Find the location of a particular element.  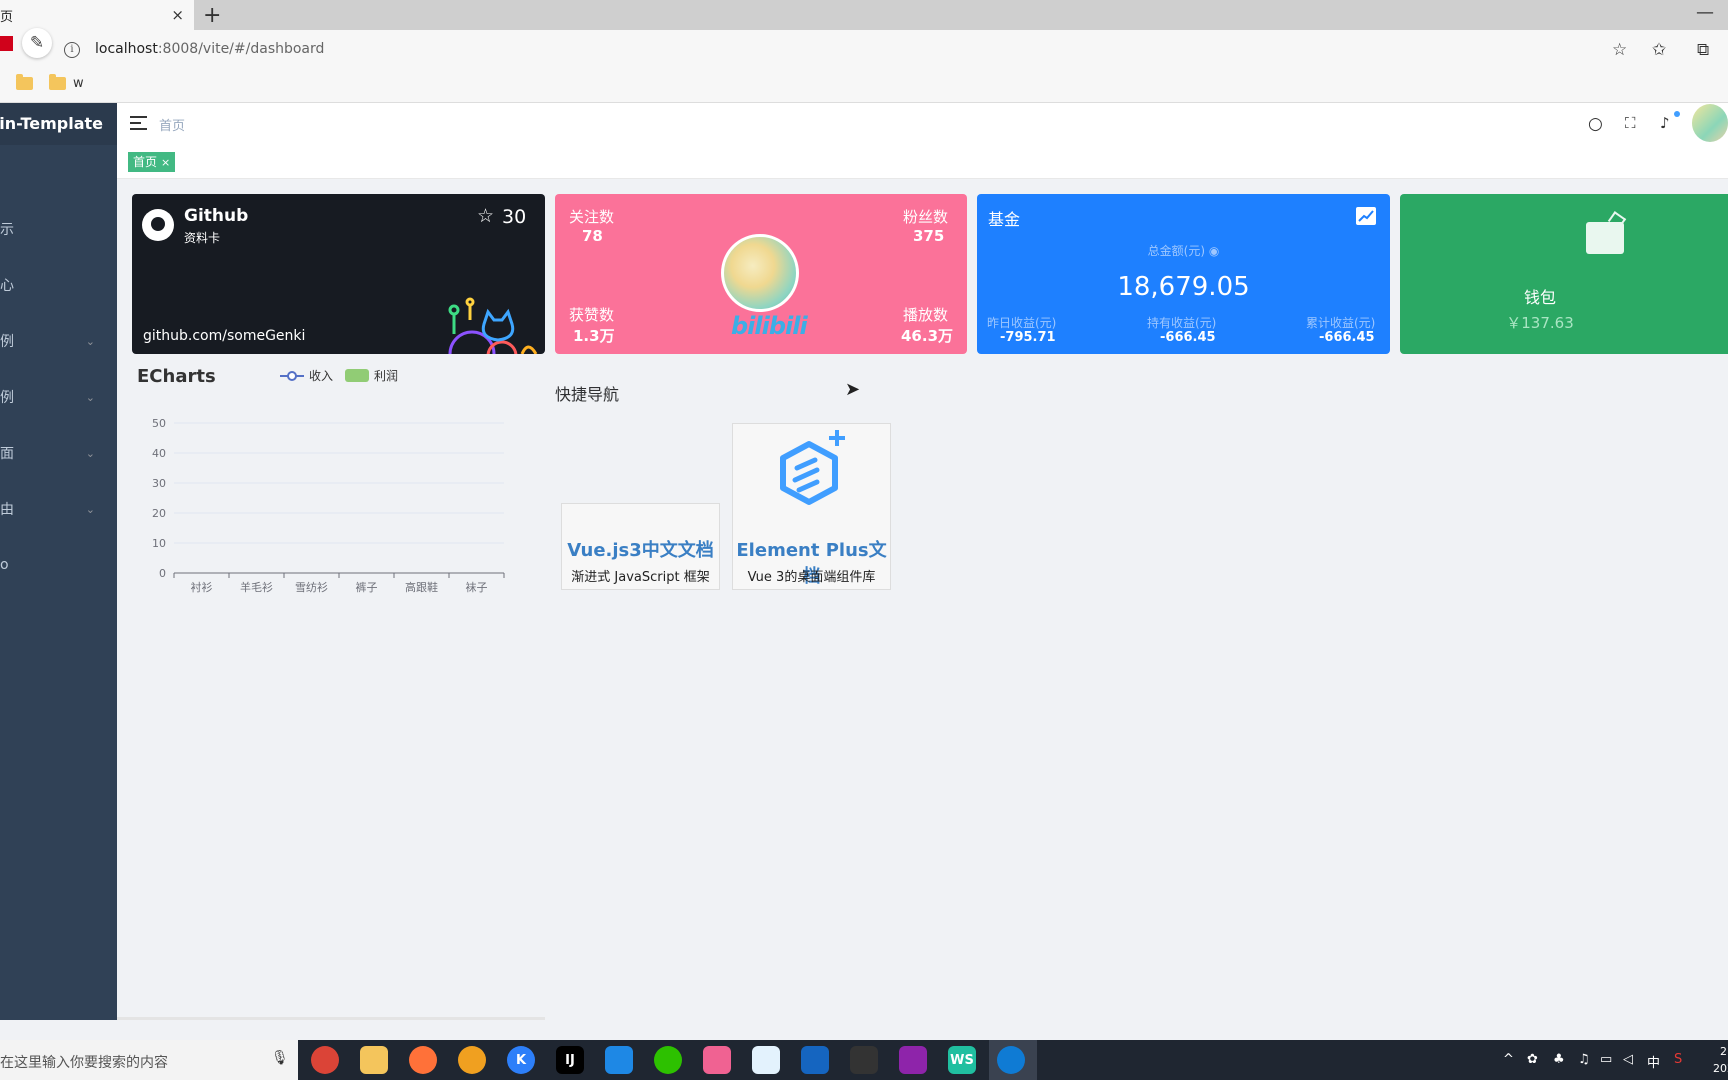

url-field: localhost:8008/vite/#/dashboard is located at coordinates (209, 49).